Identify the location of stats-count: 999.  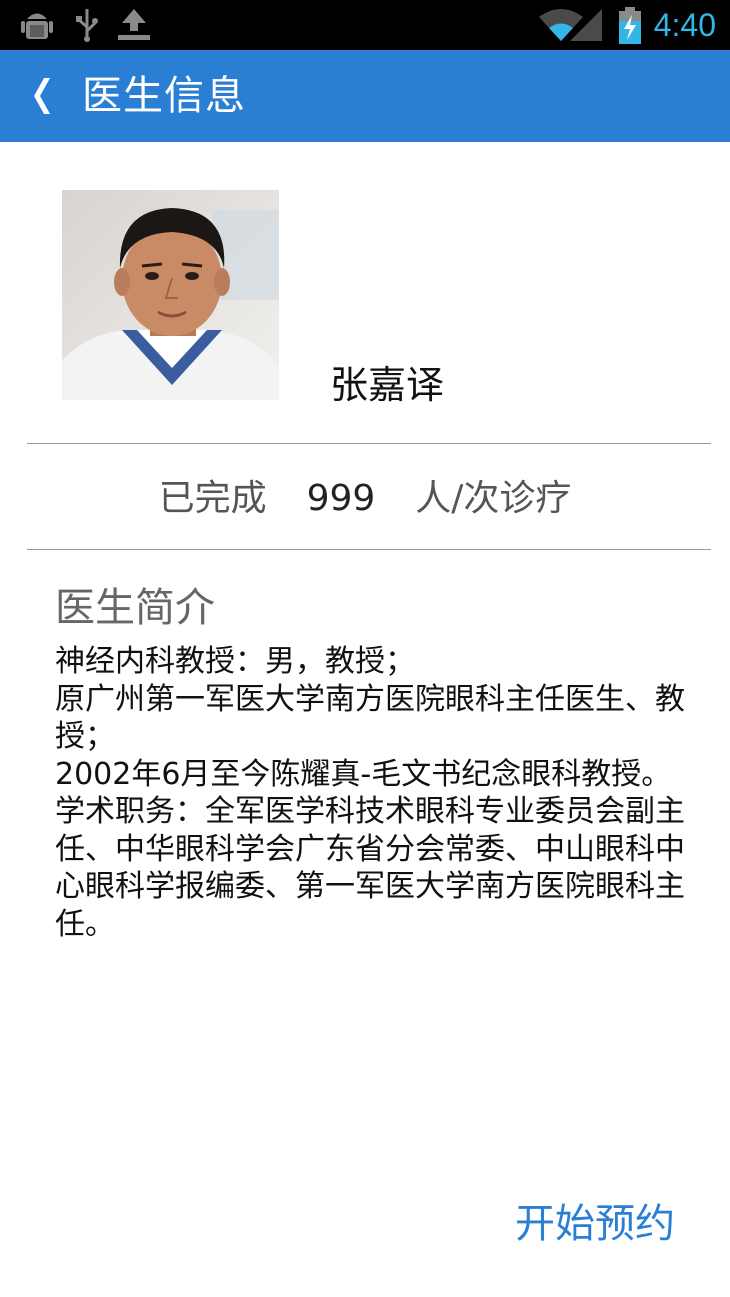
(341, 498).